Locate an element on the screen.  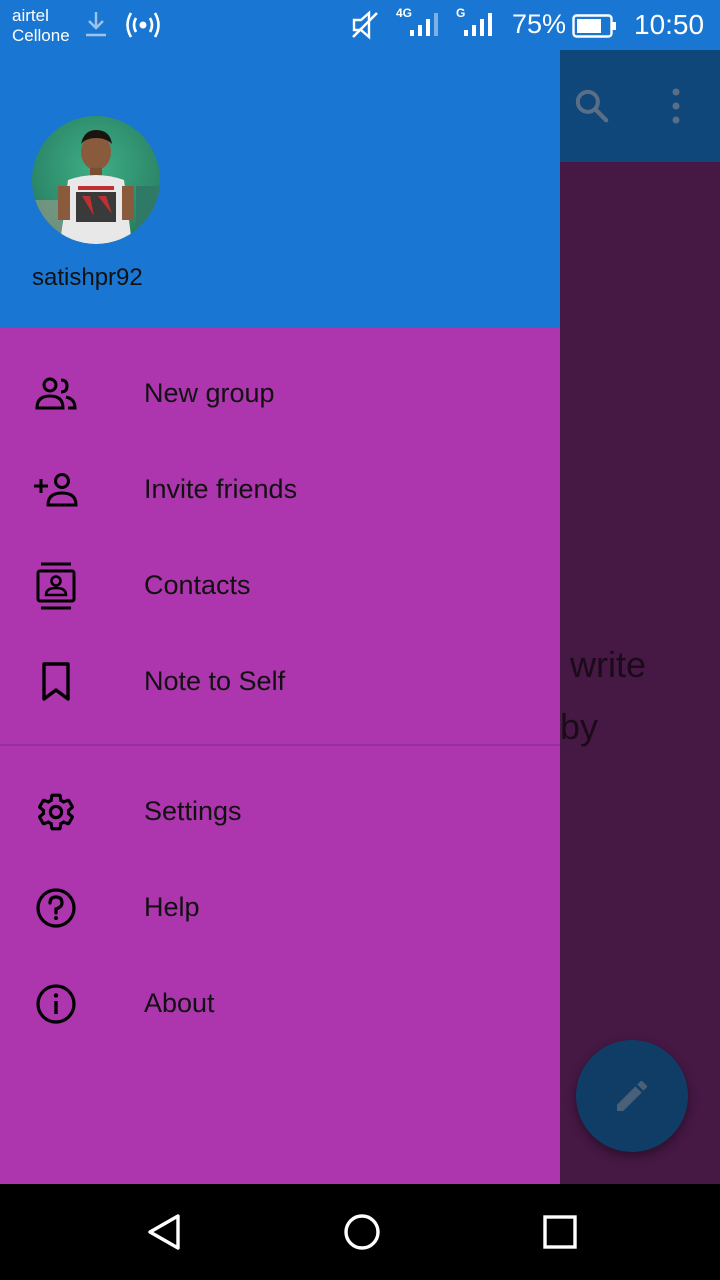
battery-icon is located at coordinates (594, 26).